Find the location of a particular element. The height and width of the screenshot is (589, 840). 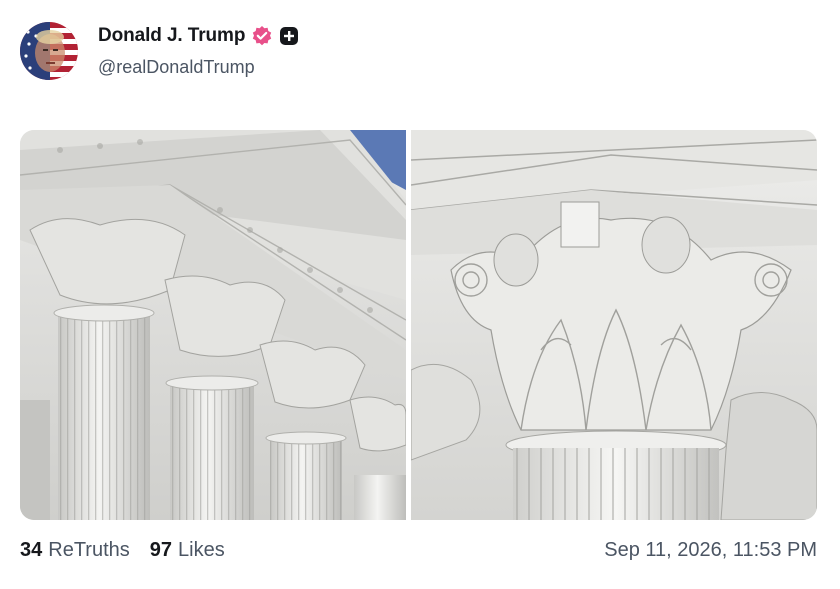

post-stats: 34 ReTruths 97 Likes is located at coordinates (132, 550).